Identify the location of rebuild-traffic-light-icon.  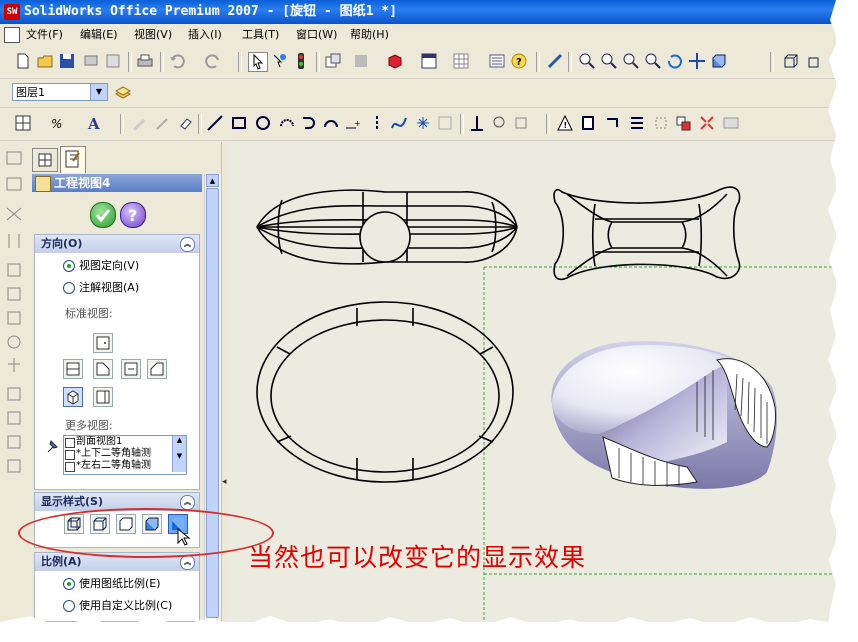
(301, 61).